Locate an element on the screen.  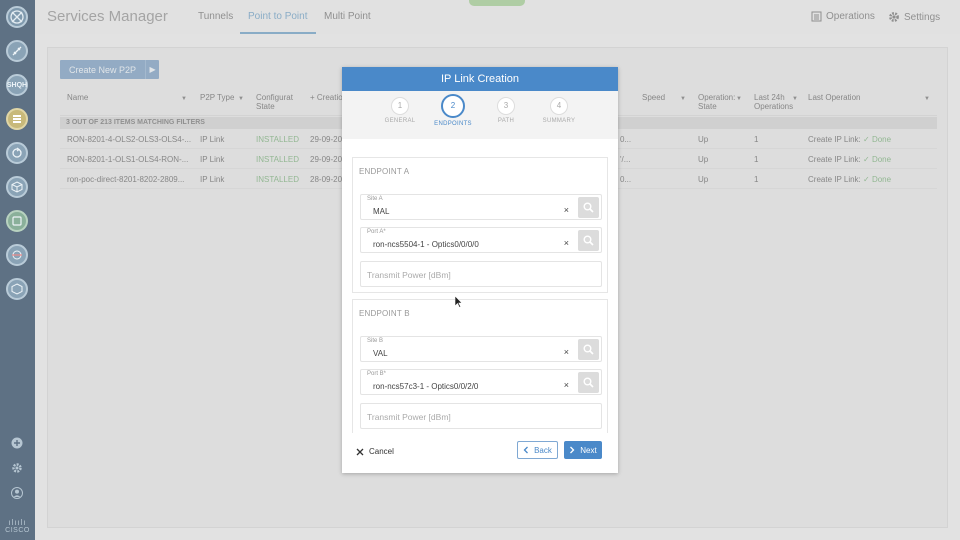
sidebar: SHQH ılıılı CISCO is located at coordinates (17, 270).